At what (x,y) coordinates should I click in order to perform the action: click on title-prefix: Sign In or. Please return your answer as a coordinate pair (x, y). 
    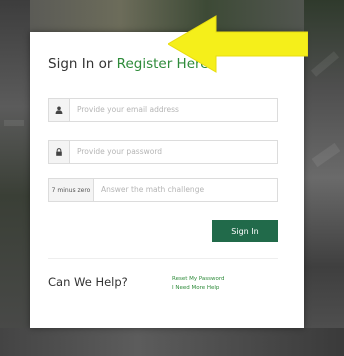
    Looking at the image, I should click on (82, 64).